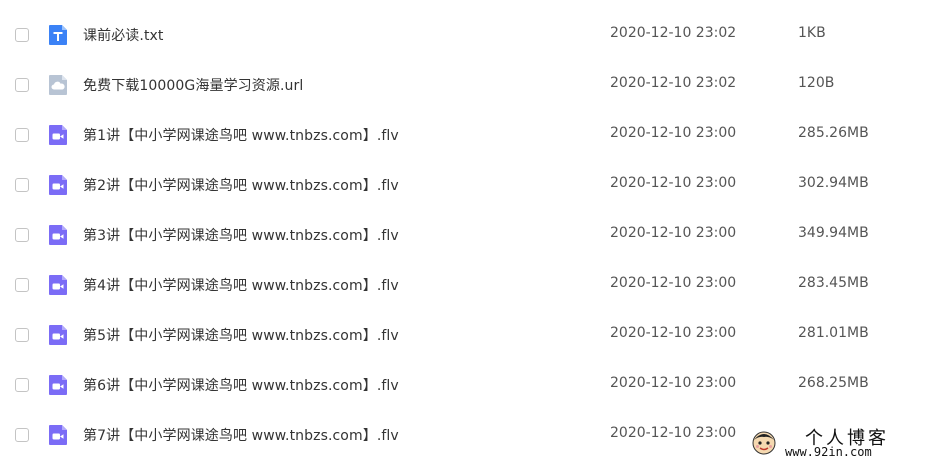 This screenshot has width=941, height=464. Describe the element at coordinates (241, 435) in the screenshot. I see `file-name: 第7讲【中小学网课途鸟吧 www.tnbzs.com】.flv` at that location.